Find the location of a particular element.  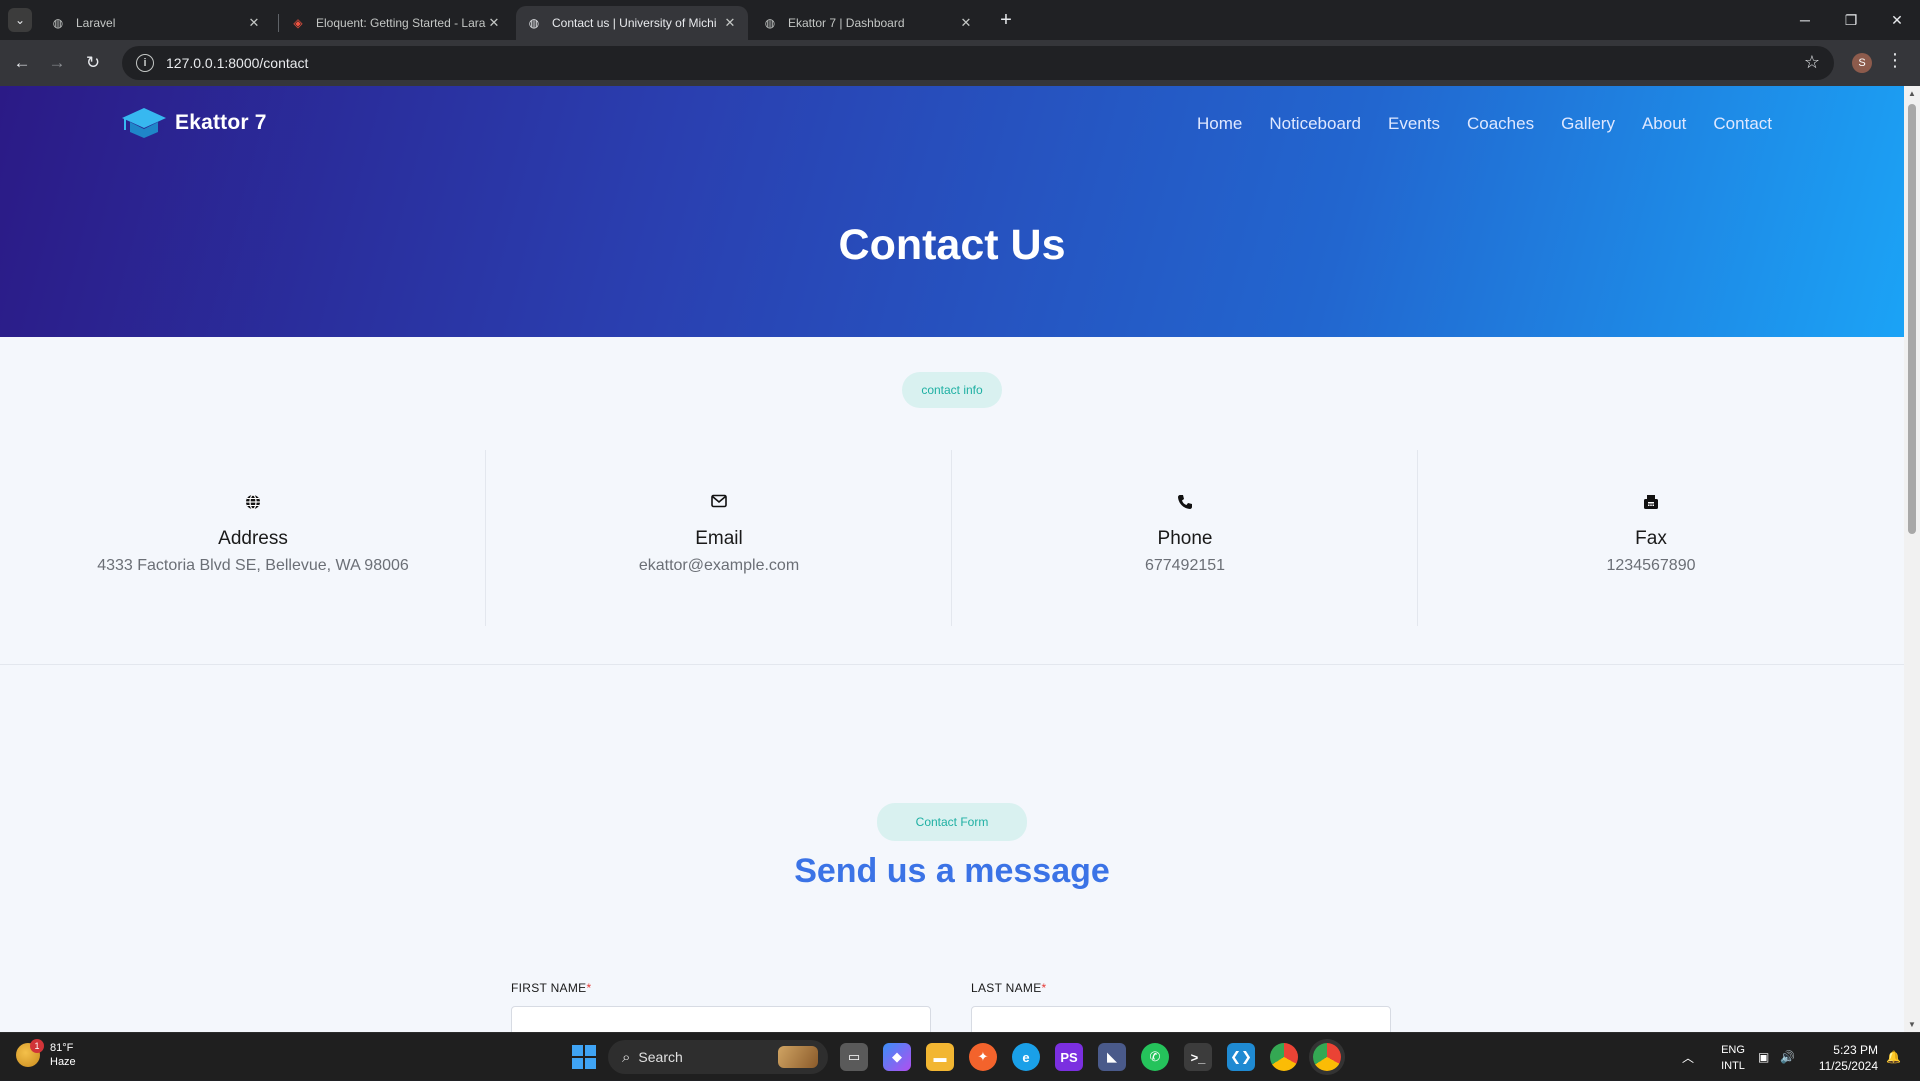

tab-ekattor-dashboard: ◍ Ekattor 7 | Dashboard ✕ is located at coordinates (868, 23).